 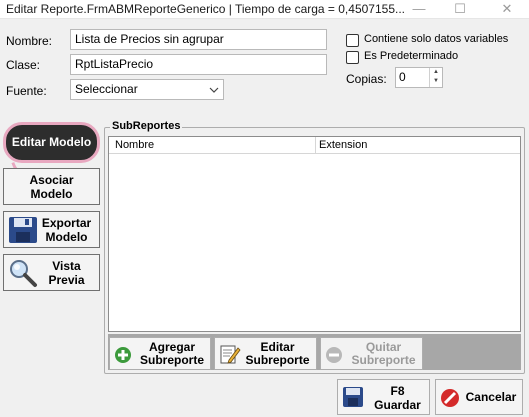 What do you see at coordinates (436, 81) in the screenshot?
I see `spin-down-icon: ▼` at bounding box center [436, 81].